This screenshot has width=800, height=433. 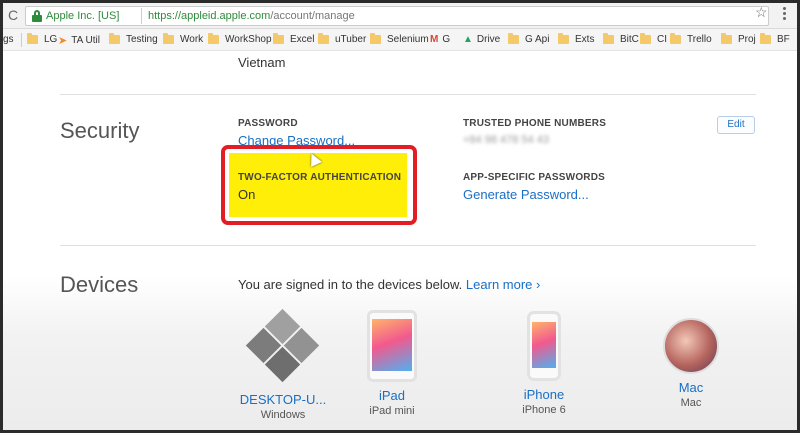 What do you see at coordinates (183, 39) in the screenshot?
I see `bookmark-item: Work` at bounding box center [183, 39].